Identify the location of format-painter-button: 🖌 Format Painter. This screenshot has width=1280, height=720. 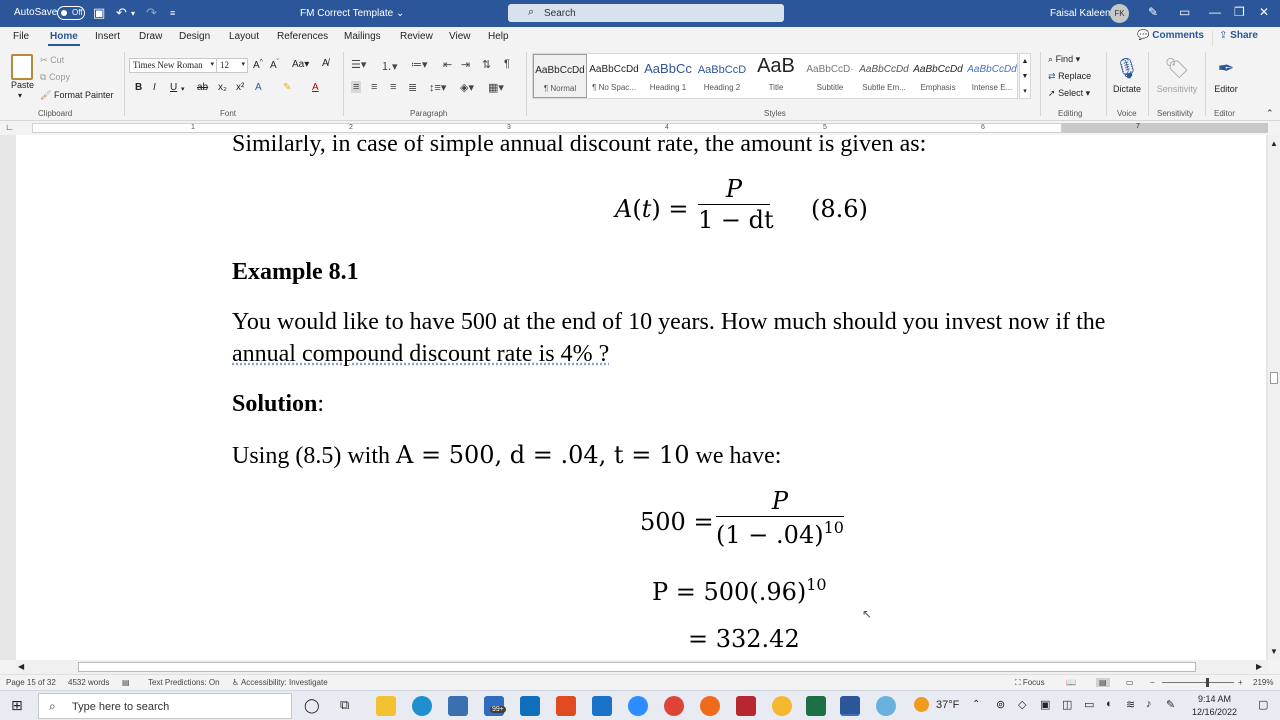
(76, 95).